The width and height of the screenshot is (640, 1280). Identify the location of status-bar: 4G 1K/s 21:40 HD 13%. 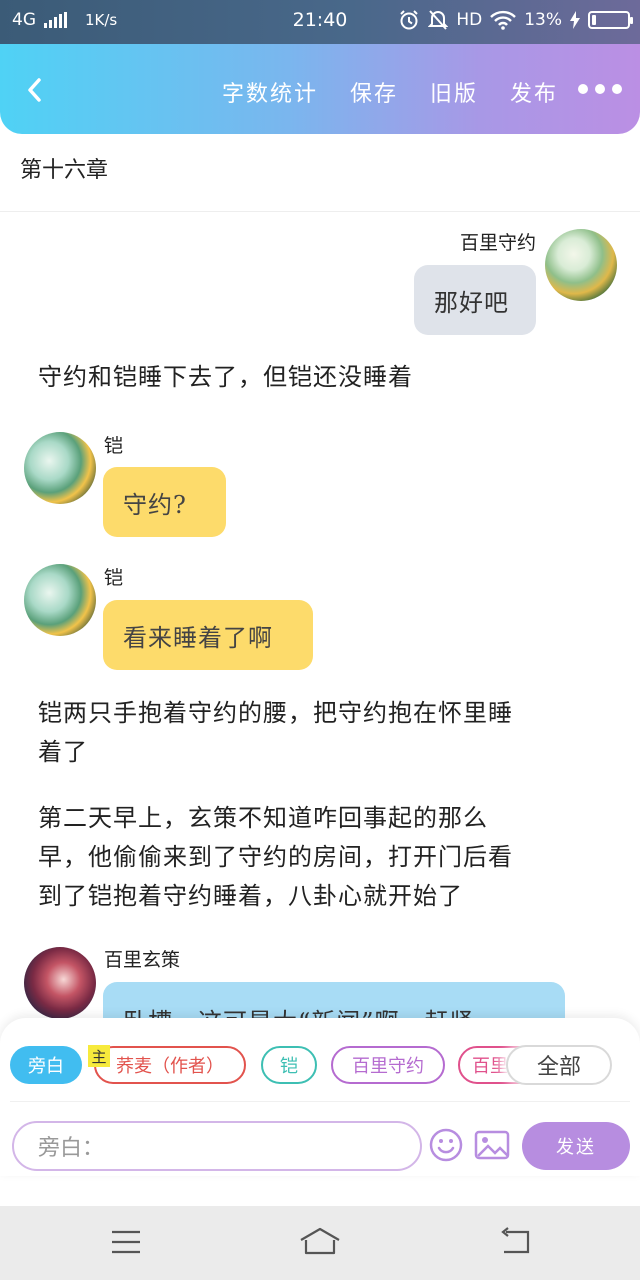
(320, 22).